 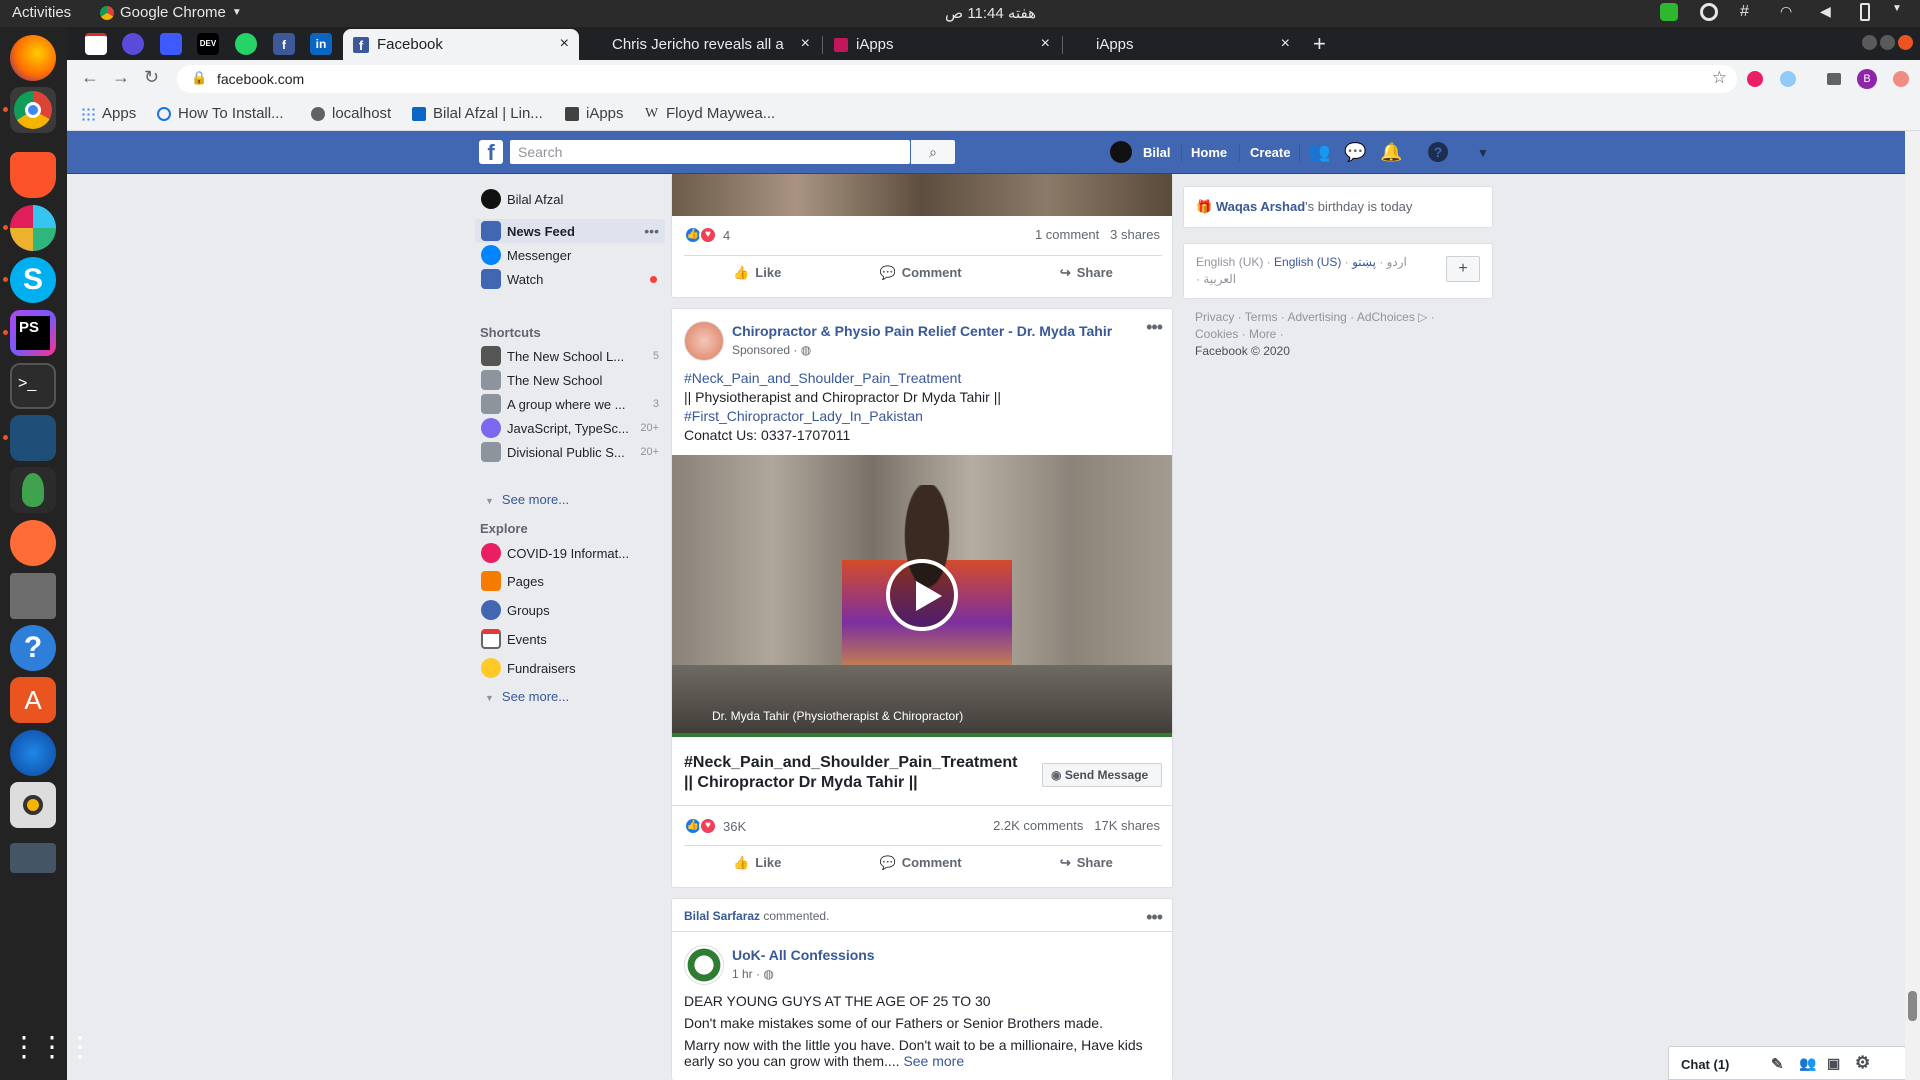 What do you see at coordinates (1319, 44) in the screenshot?
I see `new-tab-button: +` at bounding box center [1319, 44].